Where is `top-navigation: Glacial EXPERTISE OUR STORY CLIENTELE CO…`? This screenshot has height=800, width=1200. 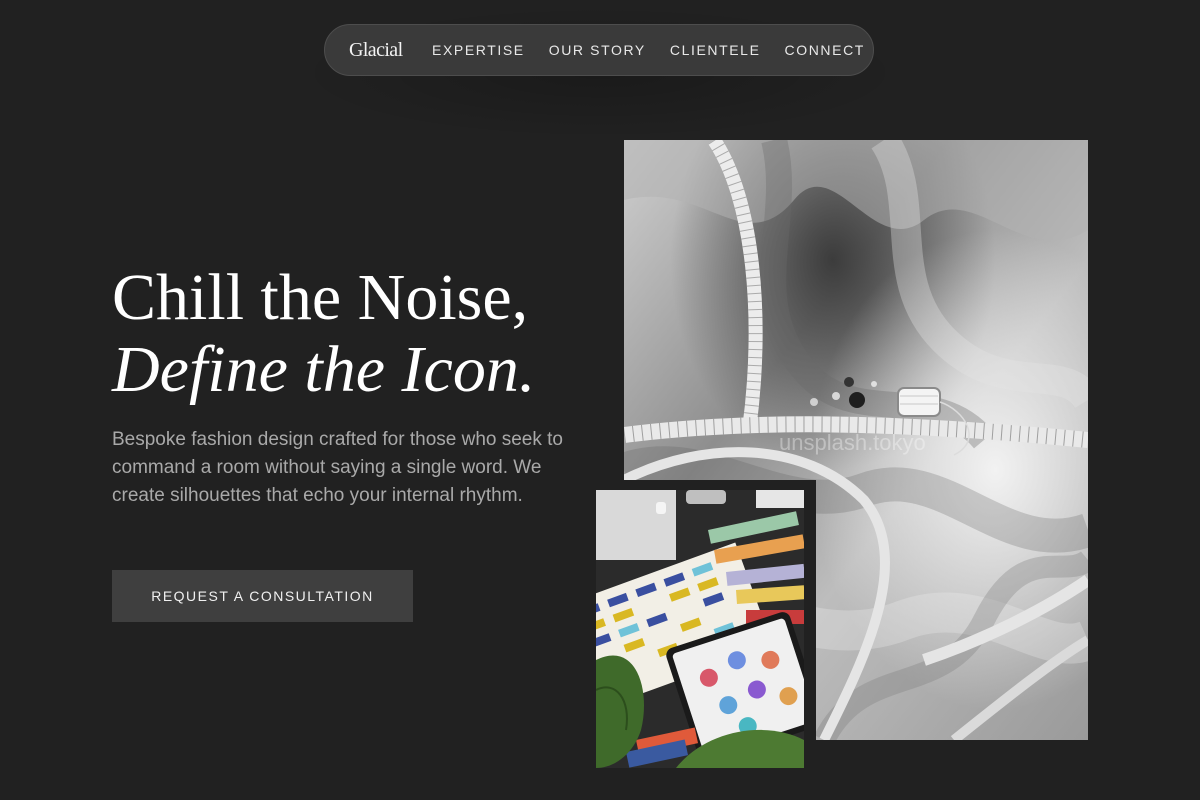
top-navigation: Glacial EXPERTISE OUR STORY CLIENTELE CO… is located at coordinates (599, 50).